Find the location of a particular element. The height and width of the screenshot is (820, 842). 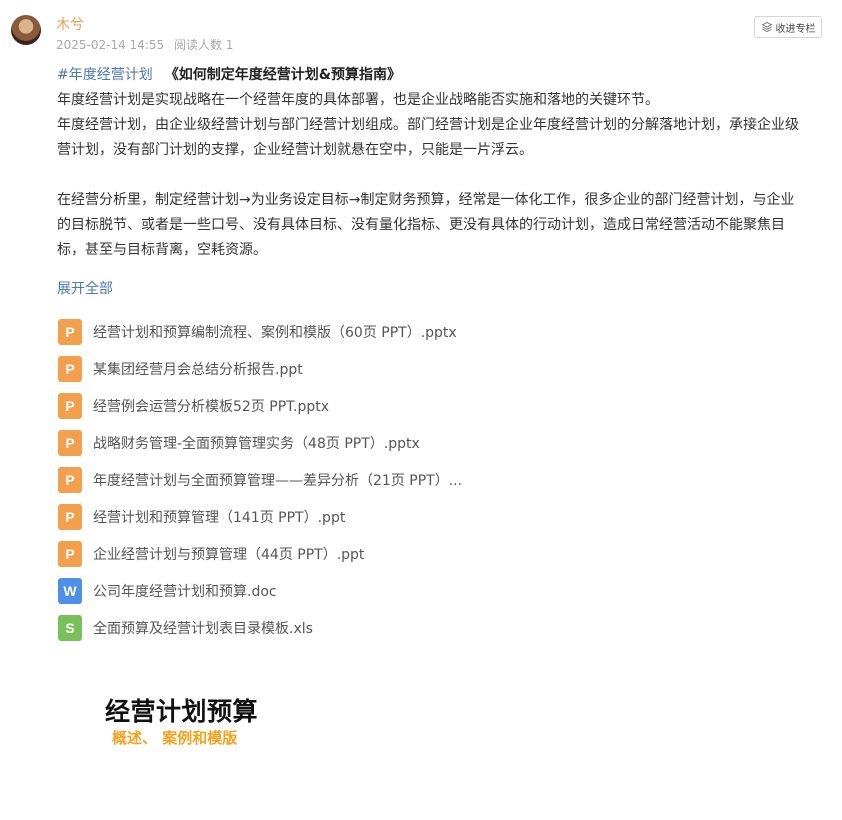

layers-icon is located at coordinates (766, 27).